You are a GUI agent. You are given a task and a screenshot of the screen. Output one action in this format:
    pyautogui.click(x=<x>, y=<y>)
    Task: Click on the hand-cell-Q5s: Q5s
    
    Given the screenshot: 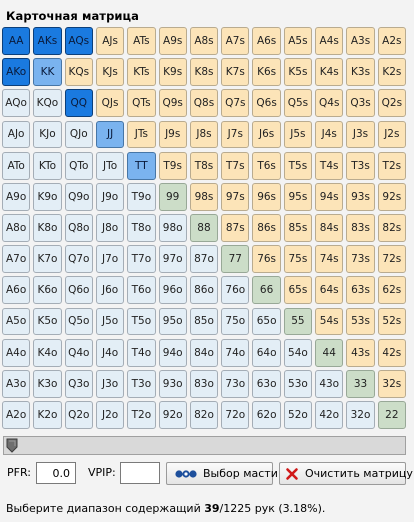 What is the action you would take?
    pyautogui.click(x=298, y=103)
    